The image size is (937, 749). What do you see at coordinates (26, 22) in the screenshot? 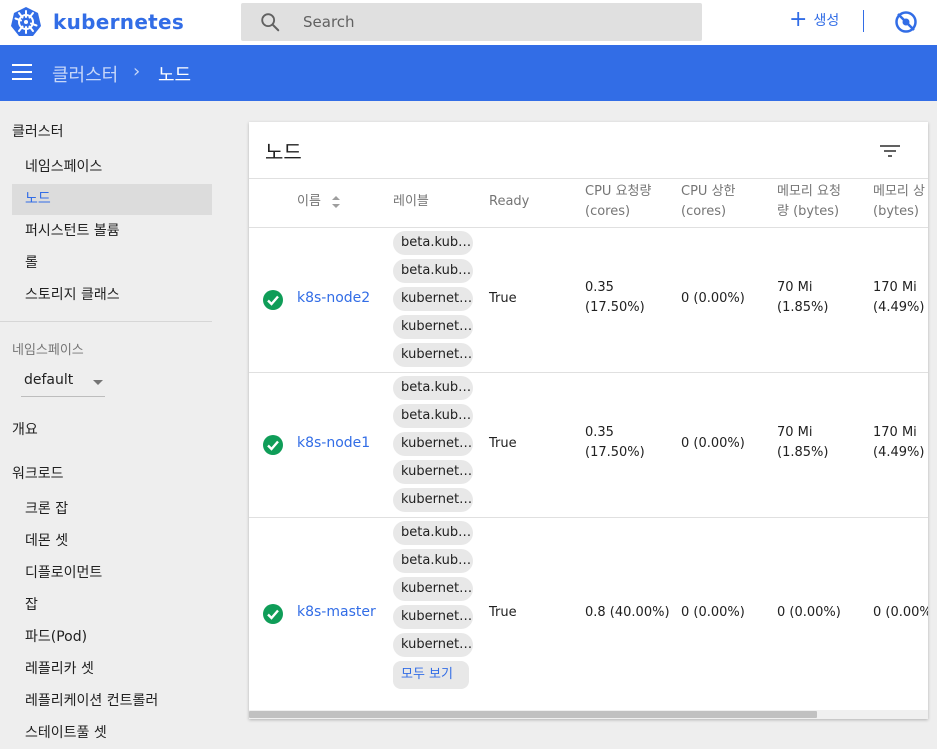
I see `kubernetes-logo-icon` at bounding box center [26, 22].